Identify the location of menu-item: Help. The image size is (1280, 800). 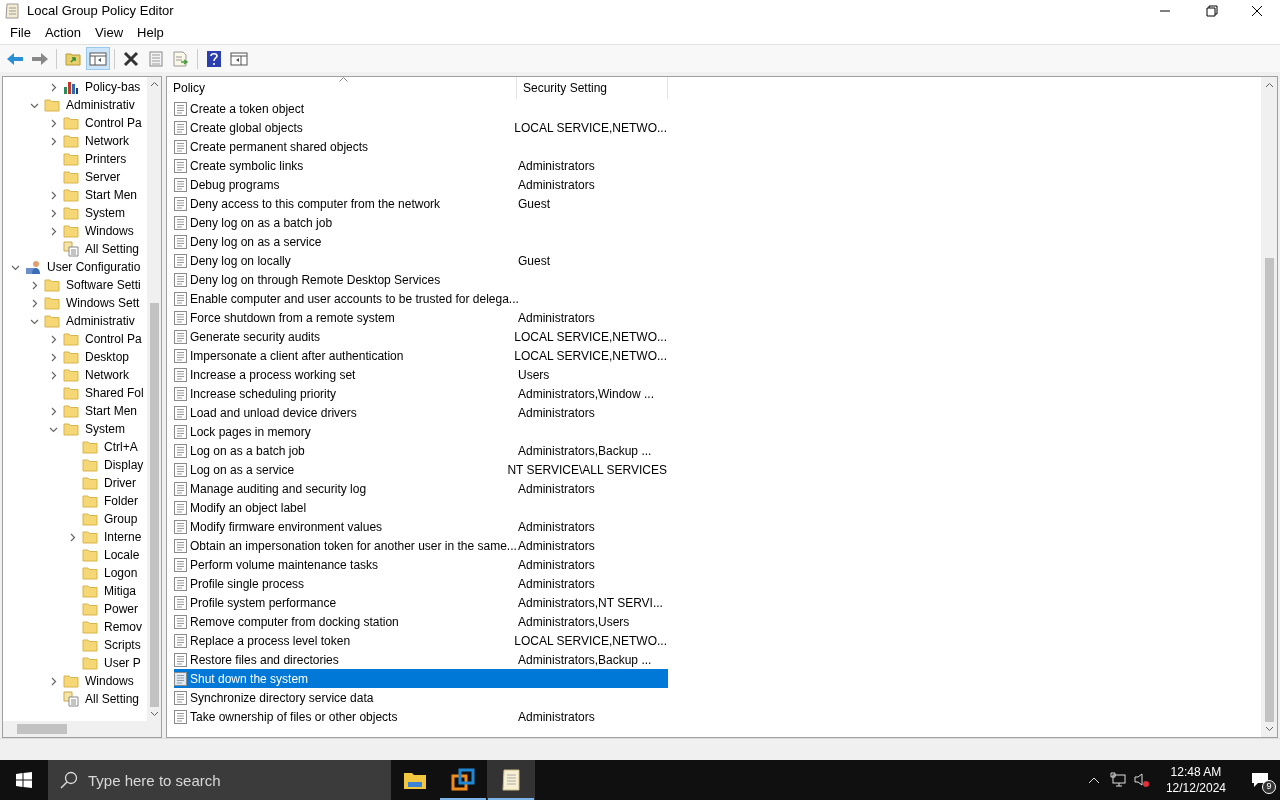
(150, 33).